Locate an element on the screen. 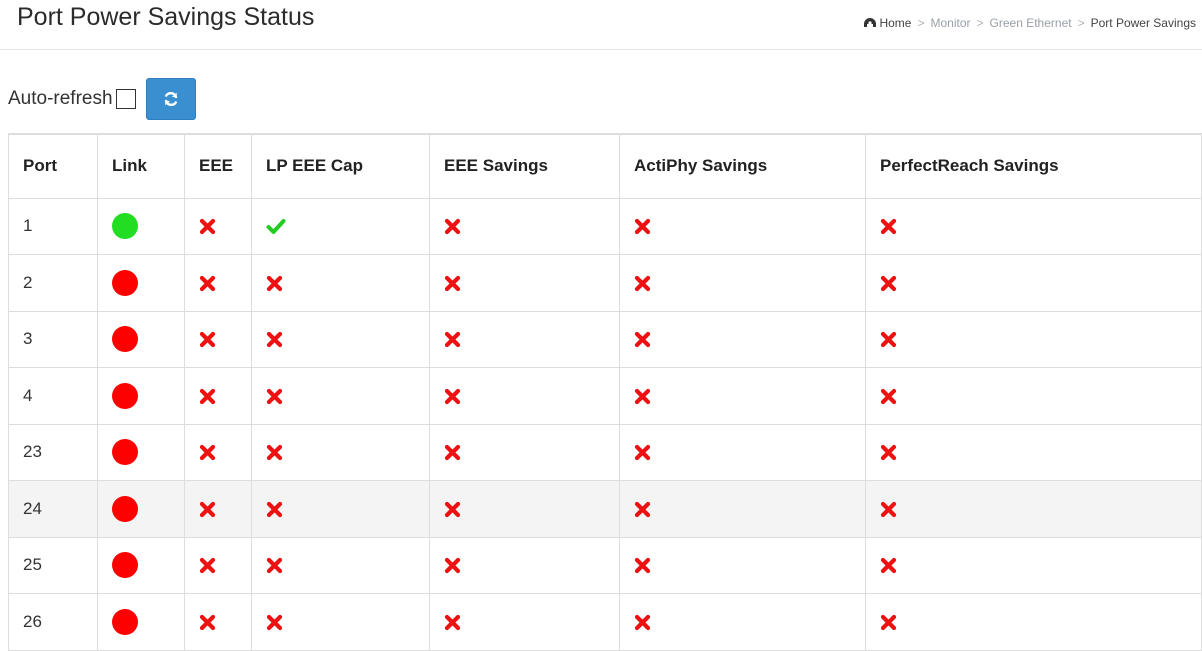 Image resolution: width=1202 pixels, height=651 pixels. check-icon is located at coordinates (276, 227).